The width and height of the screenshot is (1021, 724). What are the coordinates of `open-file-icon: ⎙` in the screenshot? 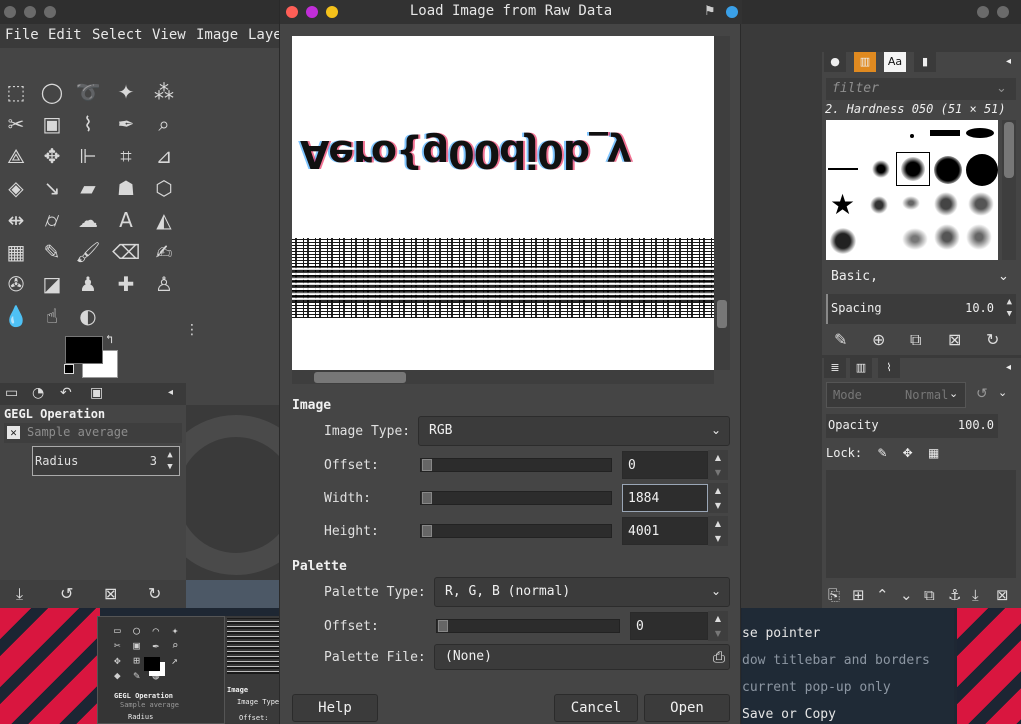 It's located at (719, 657).